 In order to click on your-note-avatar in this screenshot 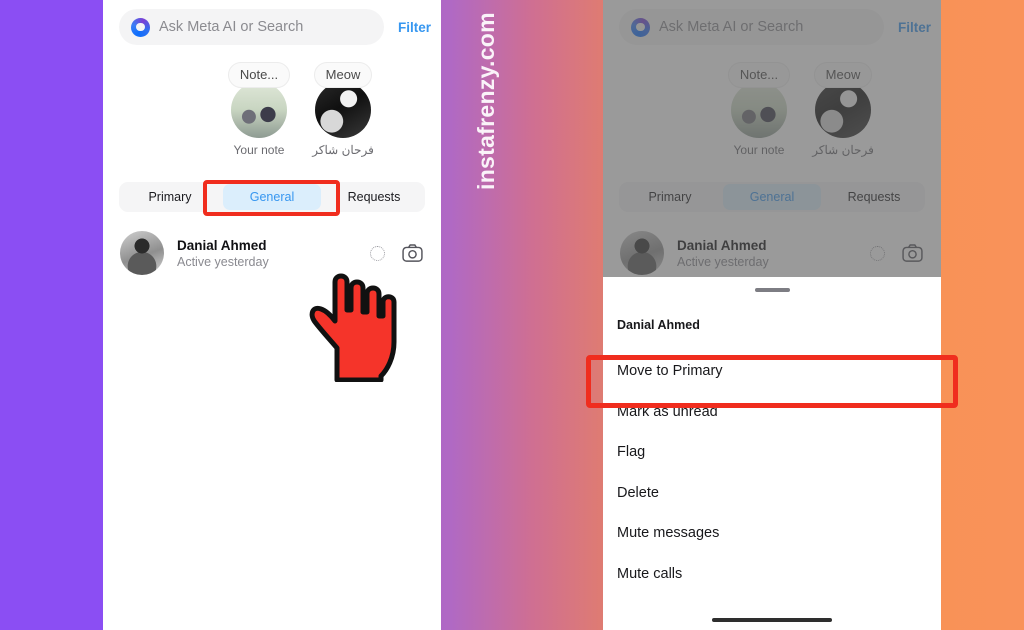, I will do `click(259, 110)`.